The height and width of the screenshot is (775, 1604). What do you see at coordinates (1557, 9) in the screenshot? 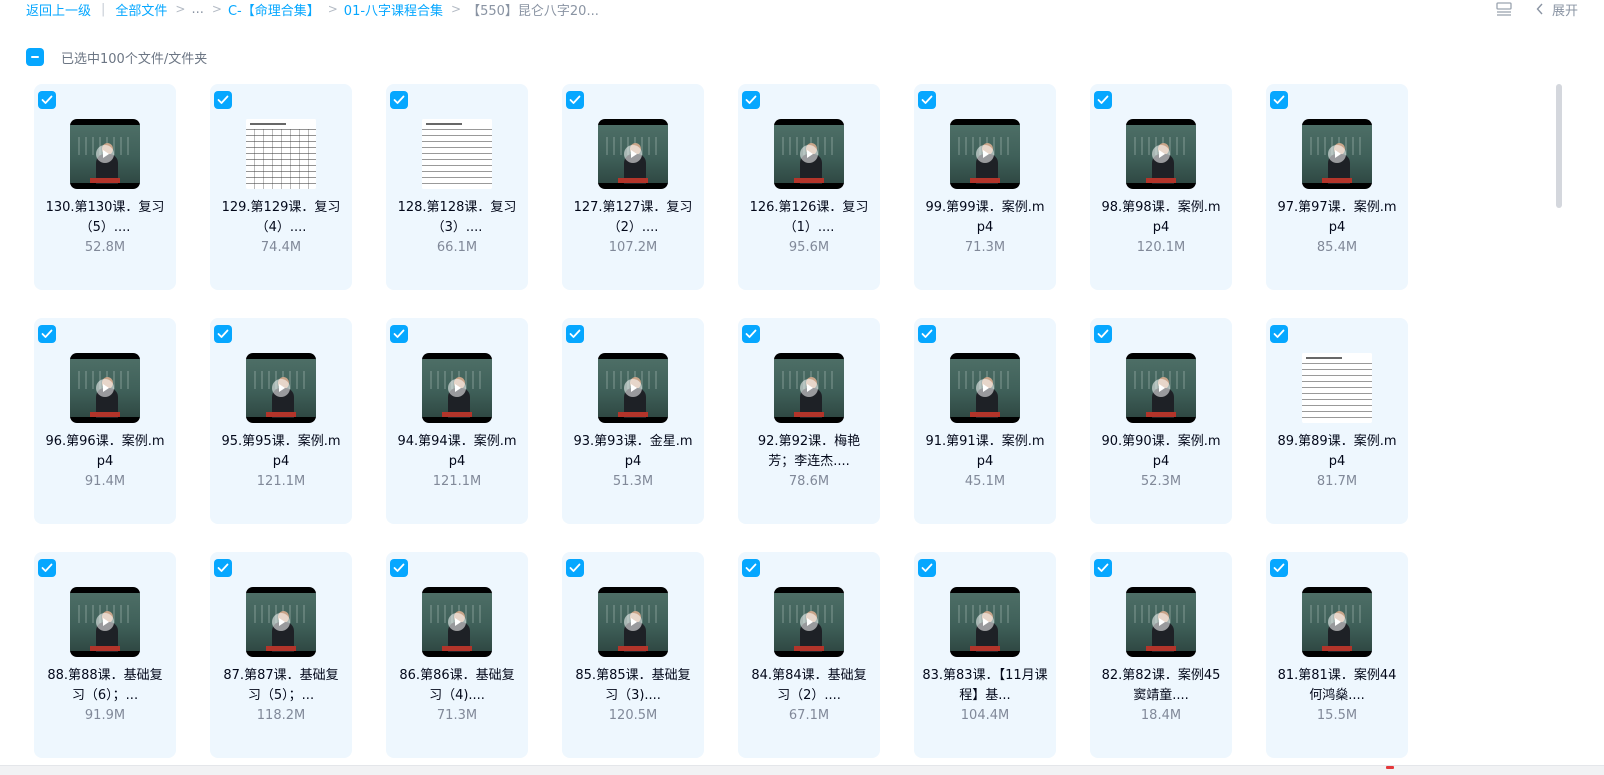
I see `expand-button: 展开` at bounding box center [1557, 9].